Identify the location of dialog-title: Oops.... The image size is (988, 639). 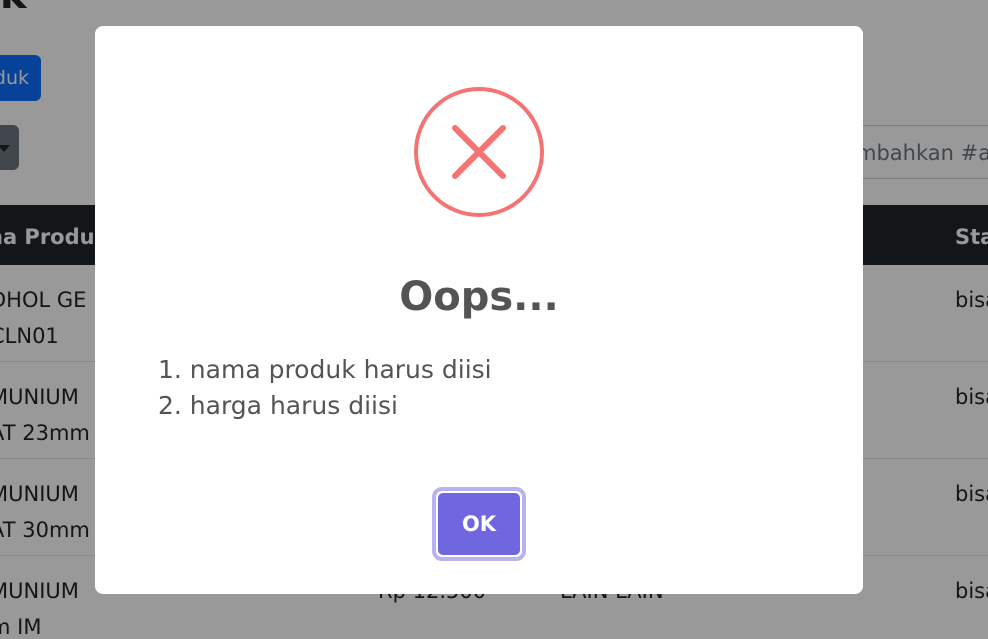
(479, 297).